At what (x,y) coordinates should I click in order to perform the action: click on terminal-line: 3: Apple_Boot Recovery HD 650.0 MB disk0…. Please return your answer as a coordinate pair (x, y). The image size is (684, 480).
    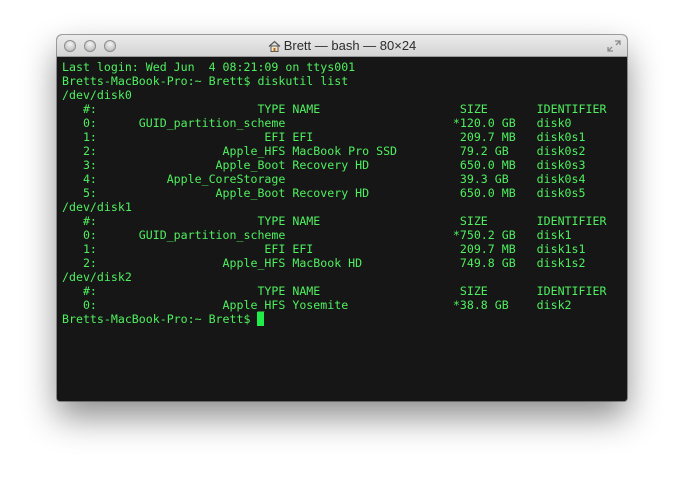
    Looking at the image, I should click on (324, 165).